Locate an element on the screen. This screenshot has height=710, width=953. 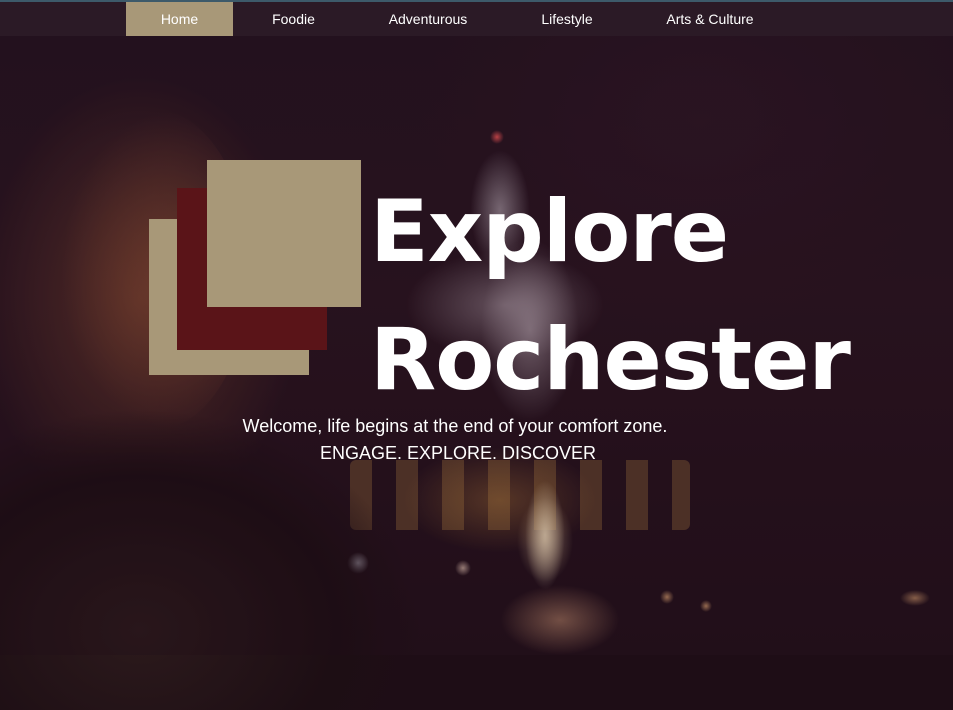
nav-item-lifestyle: Lifestyle is located at coordinates (567, 19).